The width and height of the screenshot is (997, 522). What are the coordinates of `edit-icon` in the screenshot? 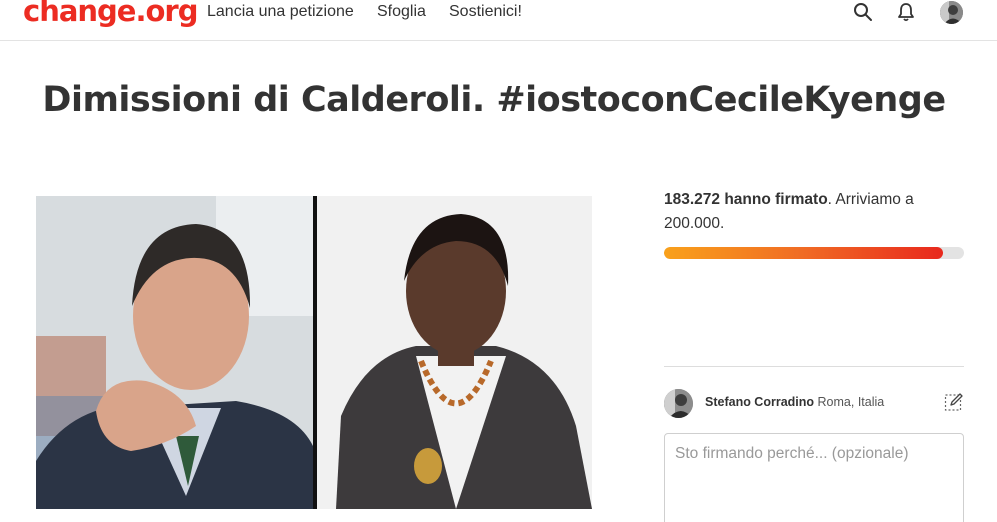 It's located at (954, 402).